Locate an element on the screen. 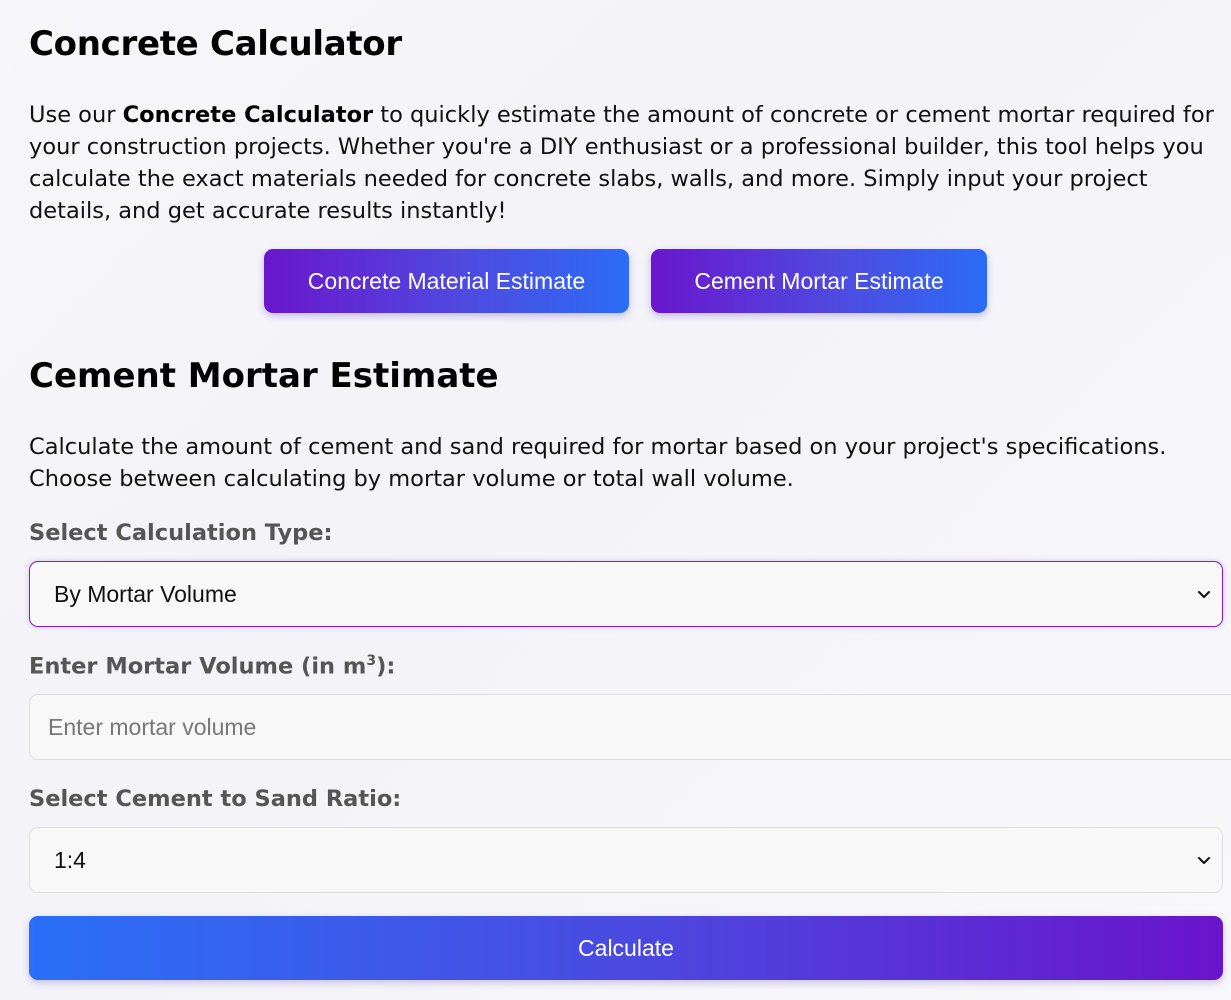 This screenshot has width=1231, height=1000. calculation-type-label: Select Calculation Type: is located at coordinates (181, 533).